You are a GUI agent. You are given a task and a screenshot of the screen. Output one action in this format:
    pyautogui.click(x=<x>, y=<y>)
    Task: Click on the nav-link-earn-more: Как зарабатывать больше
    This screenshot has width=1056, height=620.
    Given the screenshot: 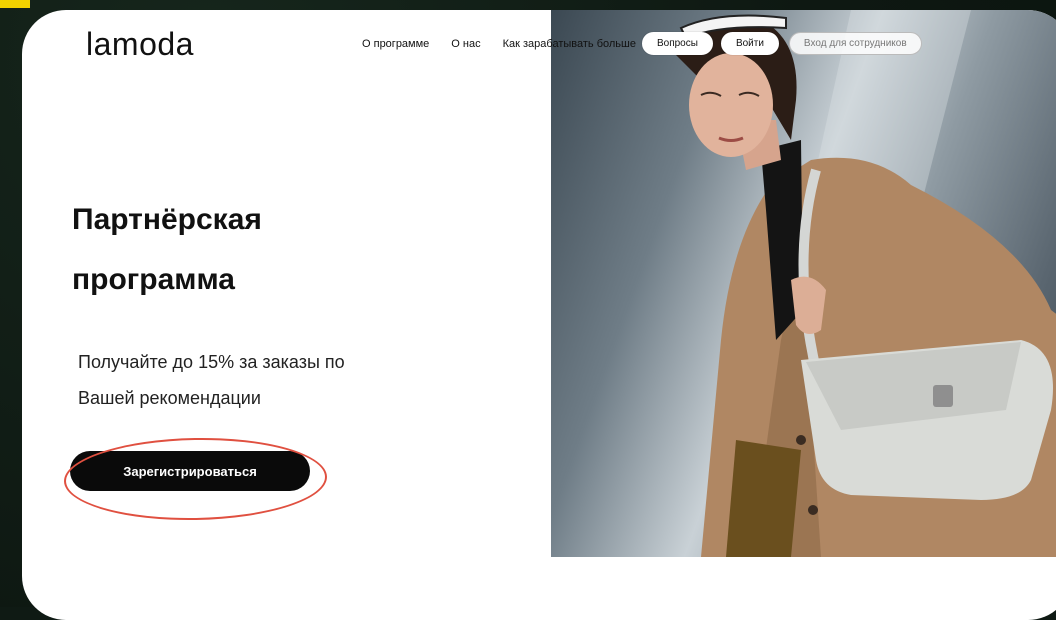 What is the action you would take?
    pyautogui.click(x=569, y=44)
    